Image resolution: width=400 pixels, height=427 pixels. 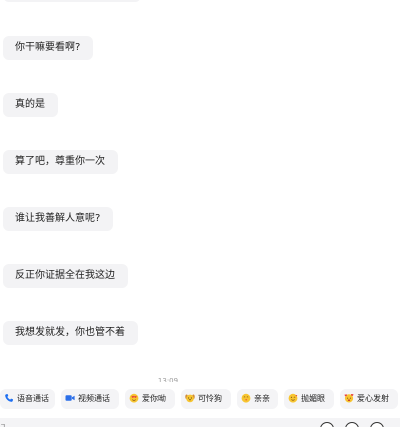 I want to click on video-call-chip: 视频通话, so click(x=90, y=399).